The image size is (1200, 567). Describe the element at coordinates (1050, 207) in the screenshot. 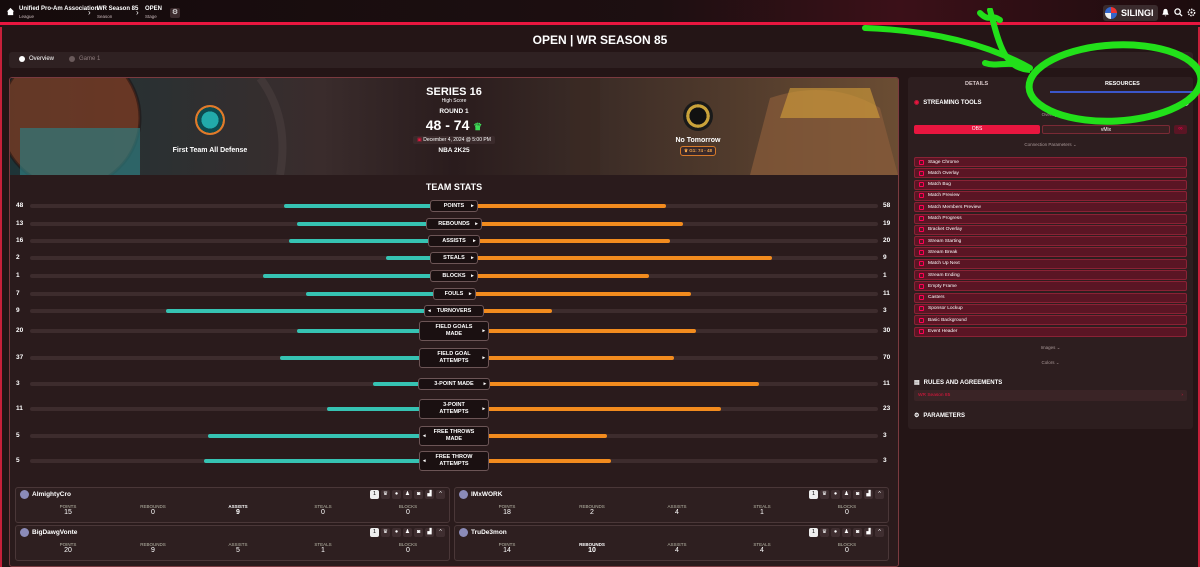

I see `overlay-item: Match Members Preview` at that location.